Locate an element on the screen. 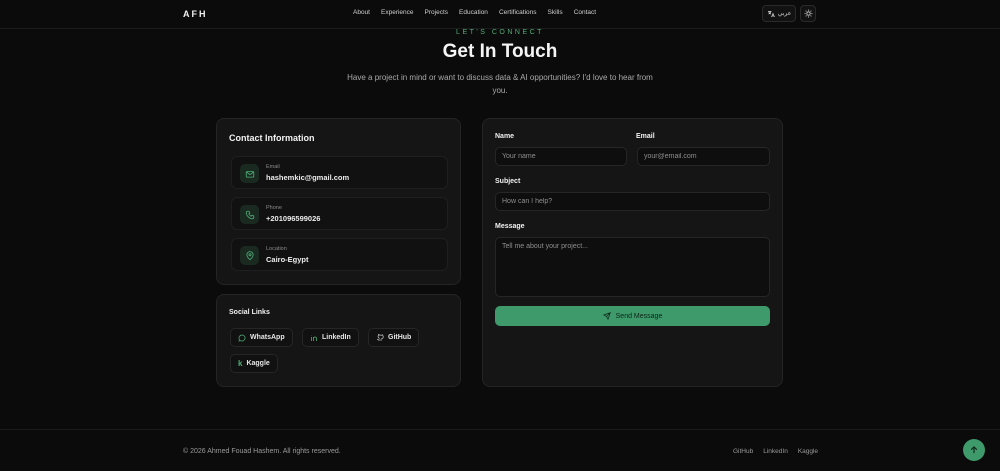  contact-info-title: Contact Information is located at coordinates (272, 138).